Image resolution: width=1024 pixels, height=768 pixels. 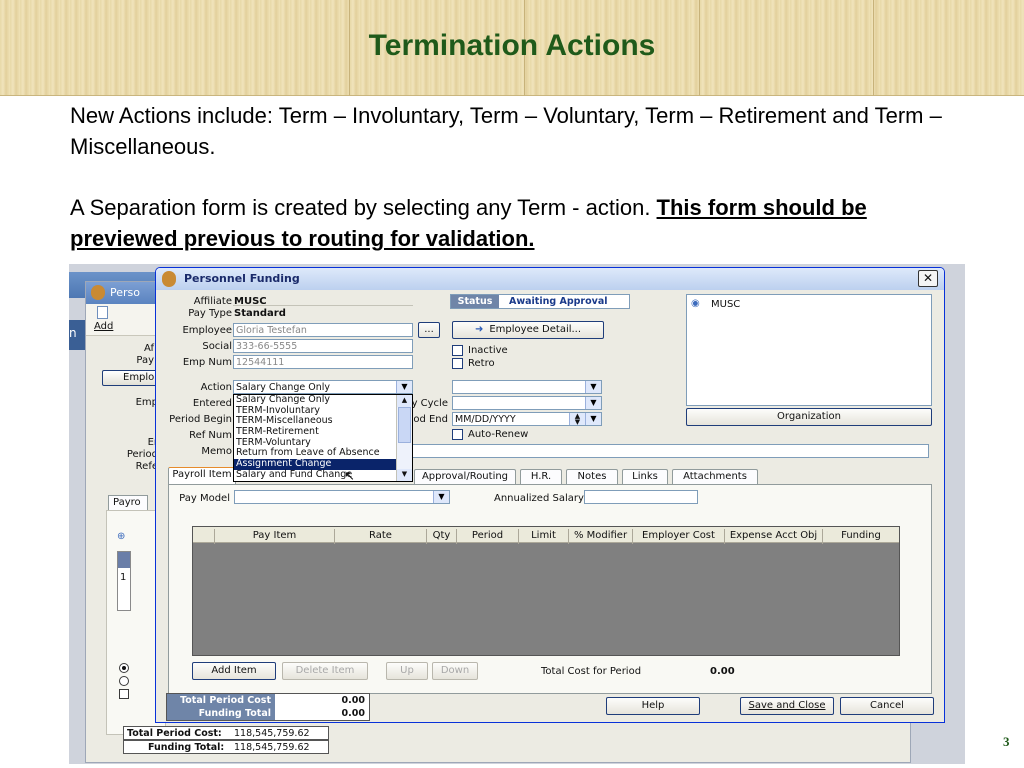 What do you see at coordinates (861, 536) in the screenshot?
I see `col-funding: Funding` at bounding box center [861, 536].